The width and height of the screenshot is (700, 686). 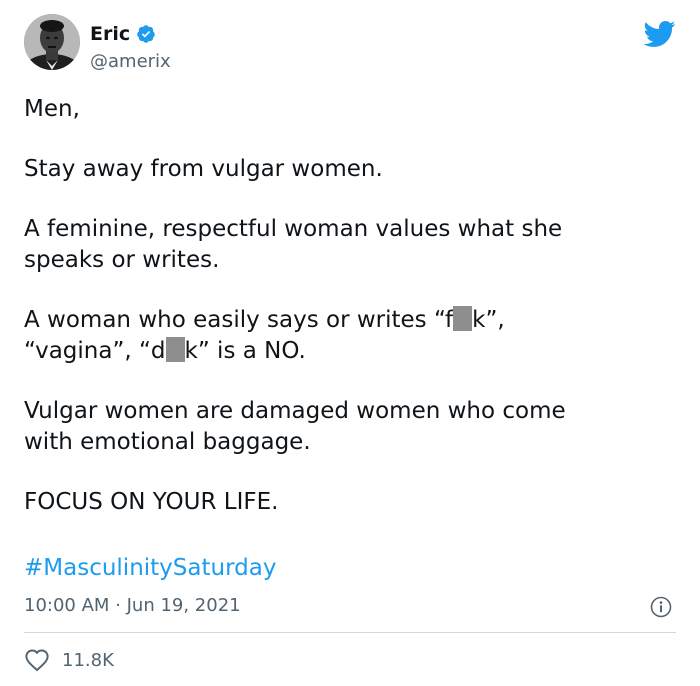 What do you see at coordinates (52, 109) in the screenshot?
I see `tweet-line: Men,` at bounding box center [52, 109].